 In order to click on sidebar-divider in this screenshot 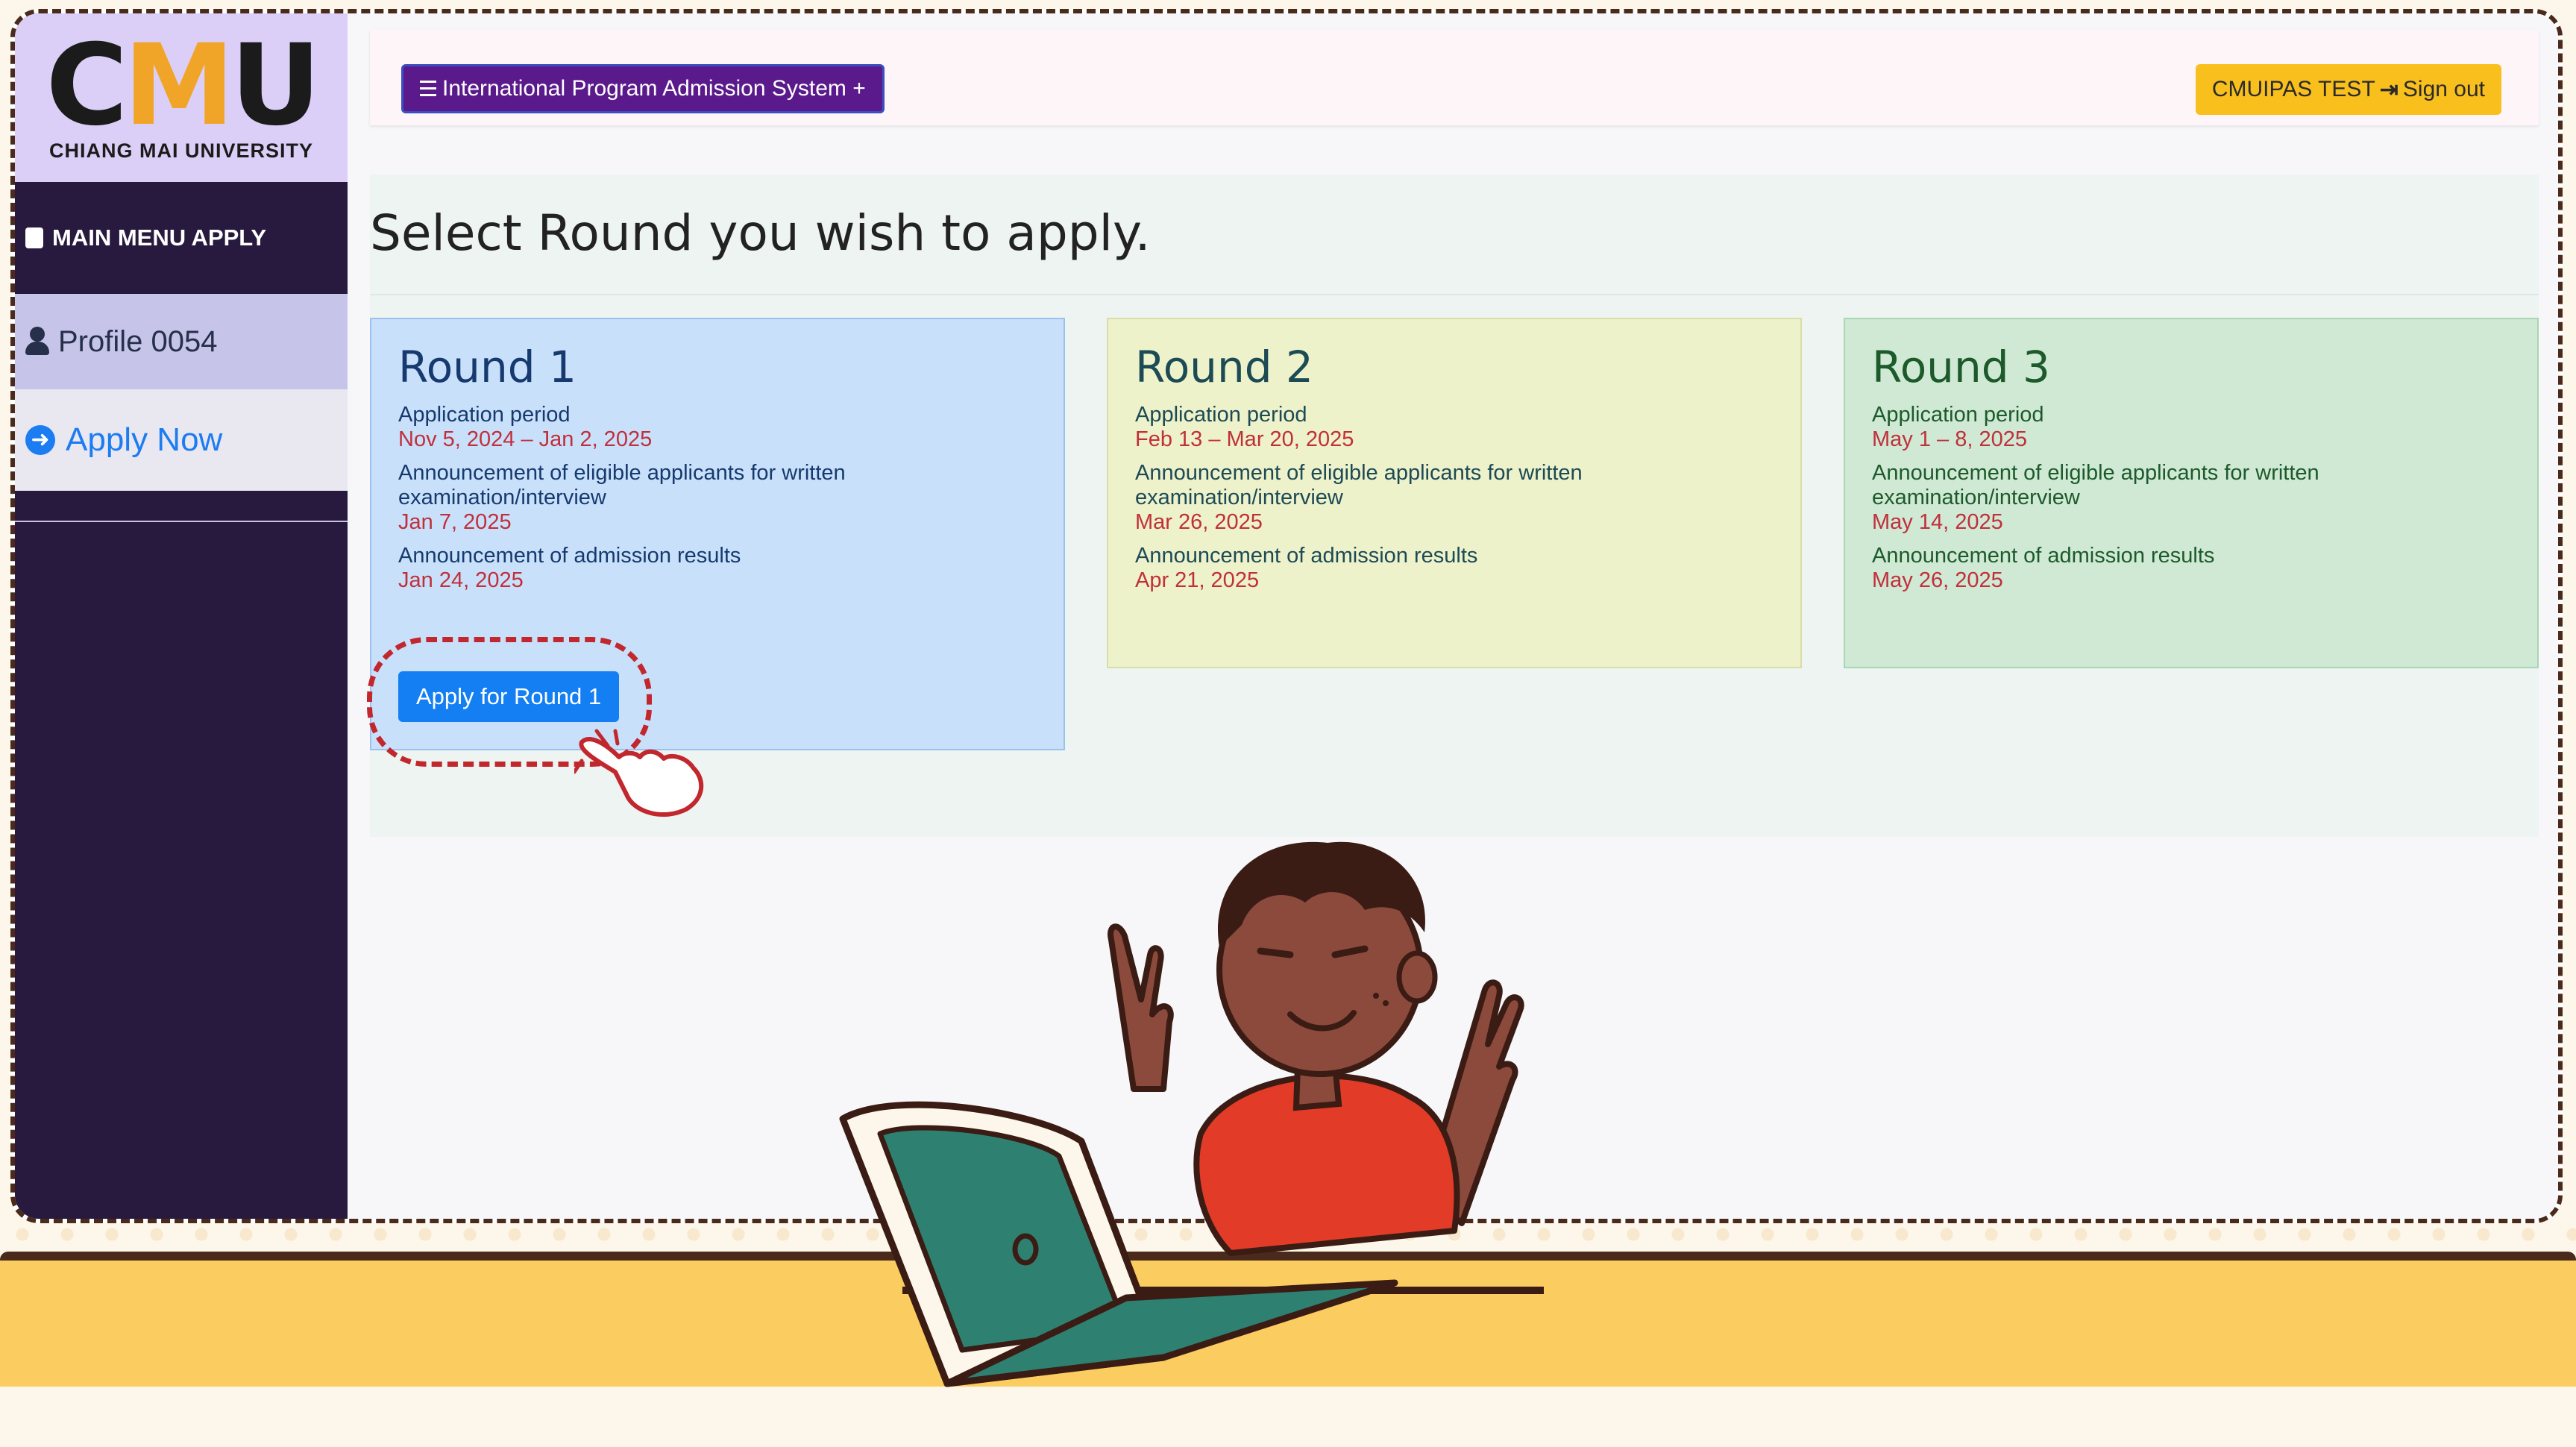, I will do `click(182, 522)`.